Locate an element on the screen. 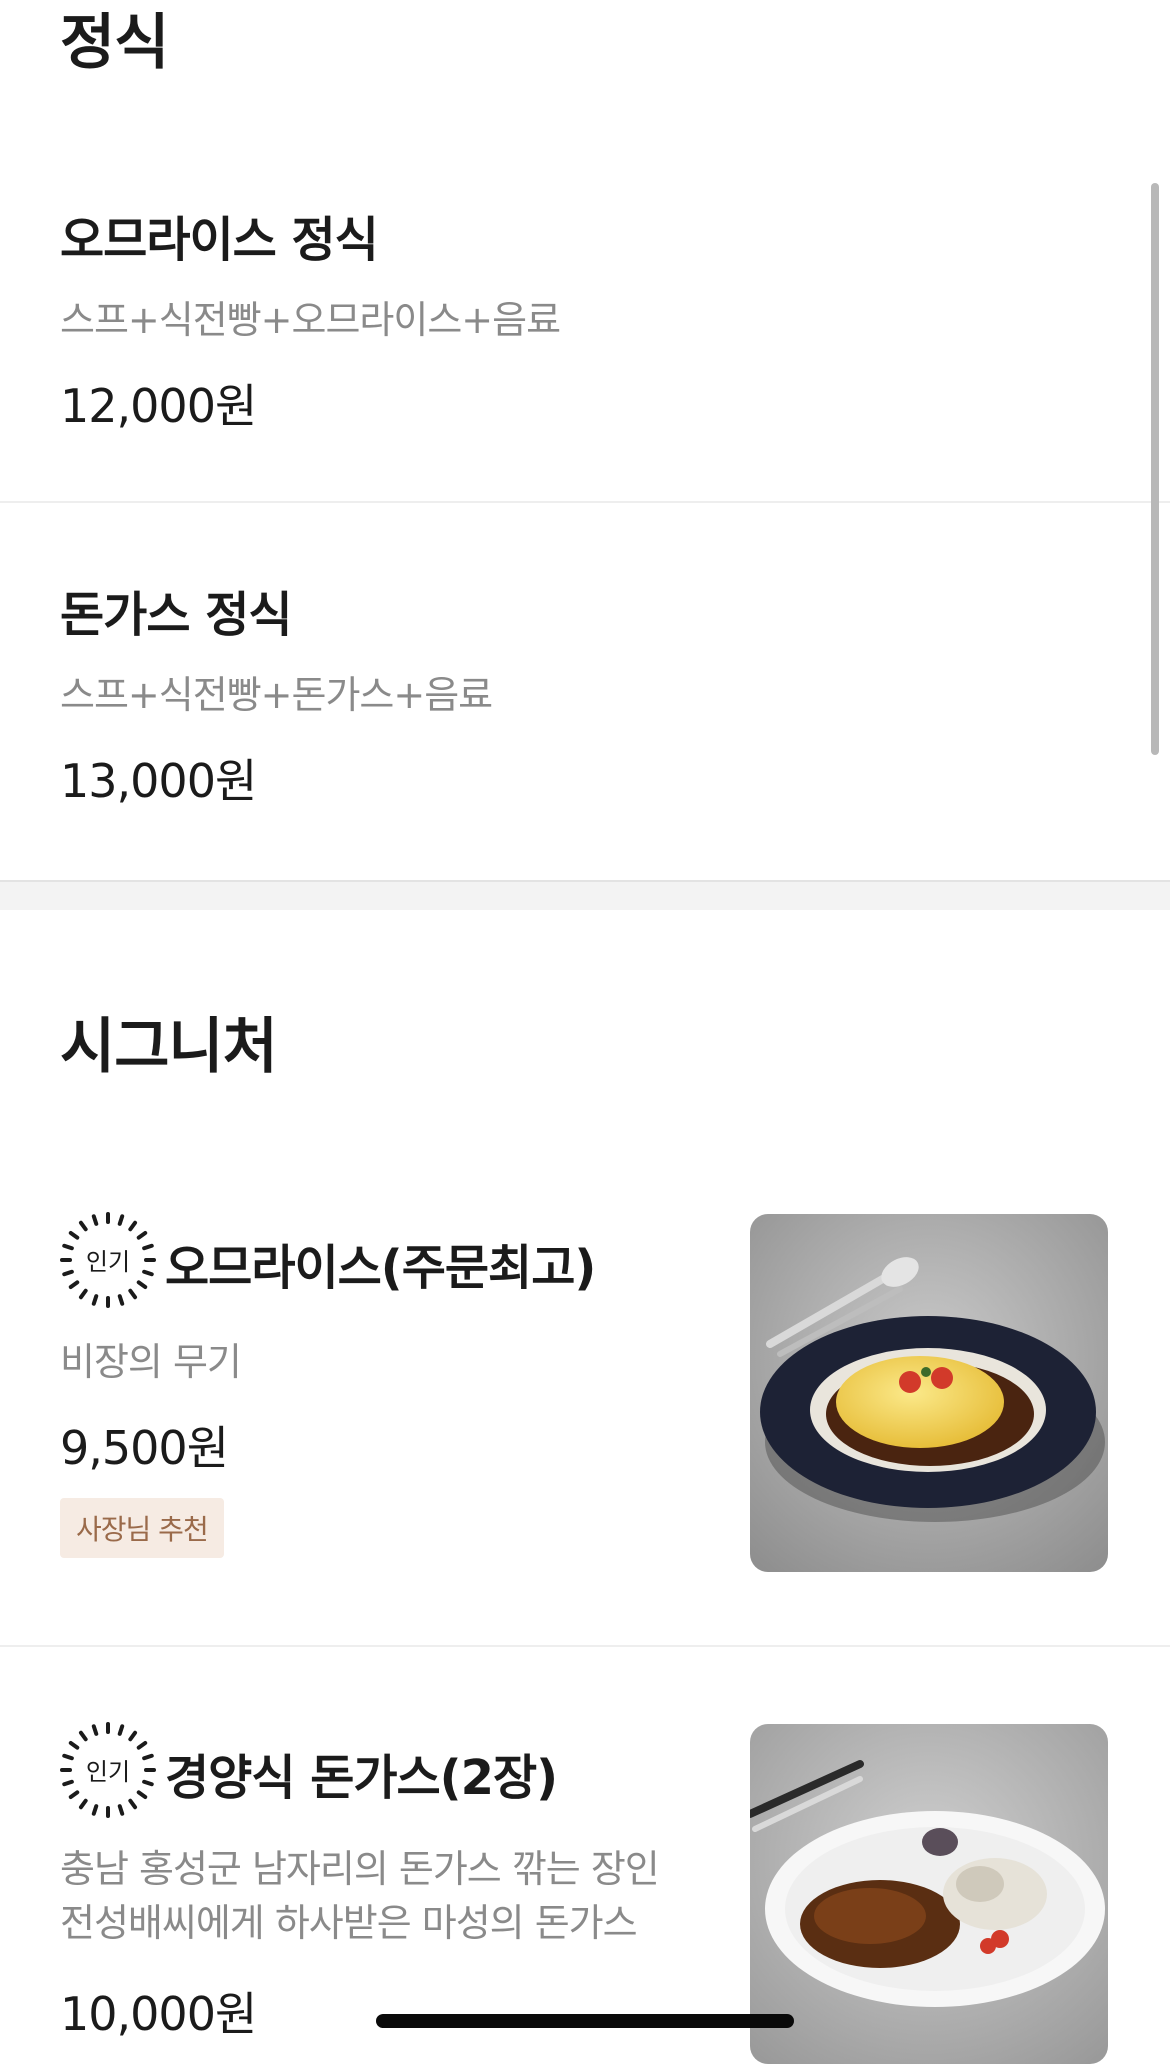  menu-description-line-2: 전성배씨에게 하사받은 마성의 돈가스 is located at coordinates (349, 1923).